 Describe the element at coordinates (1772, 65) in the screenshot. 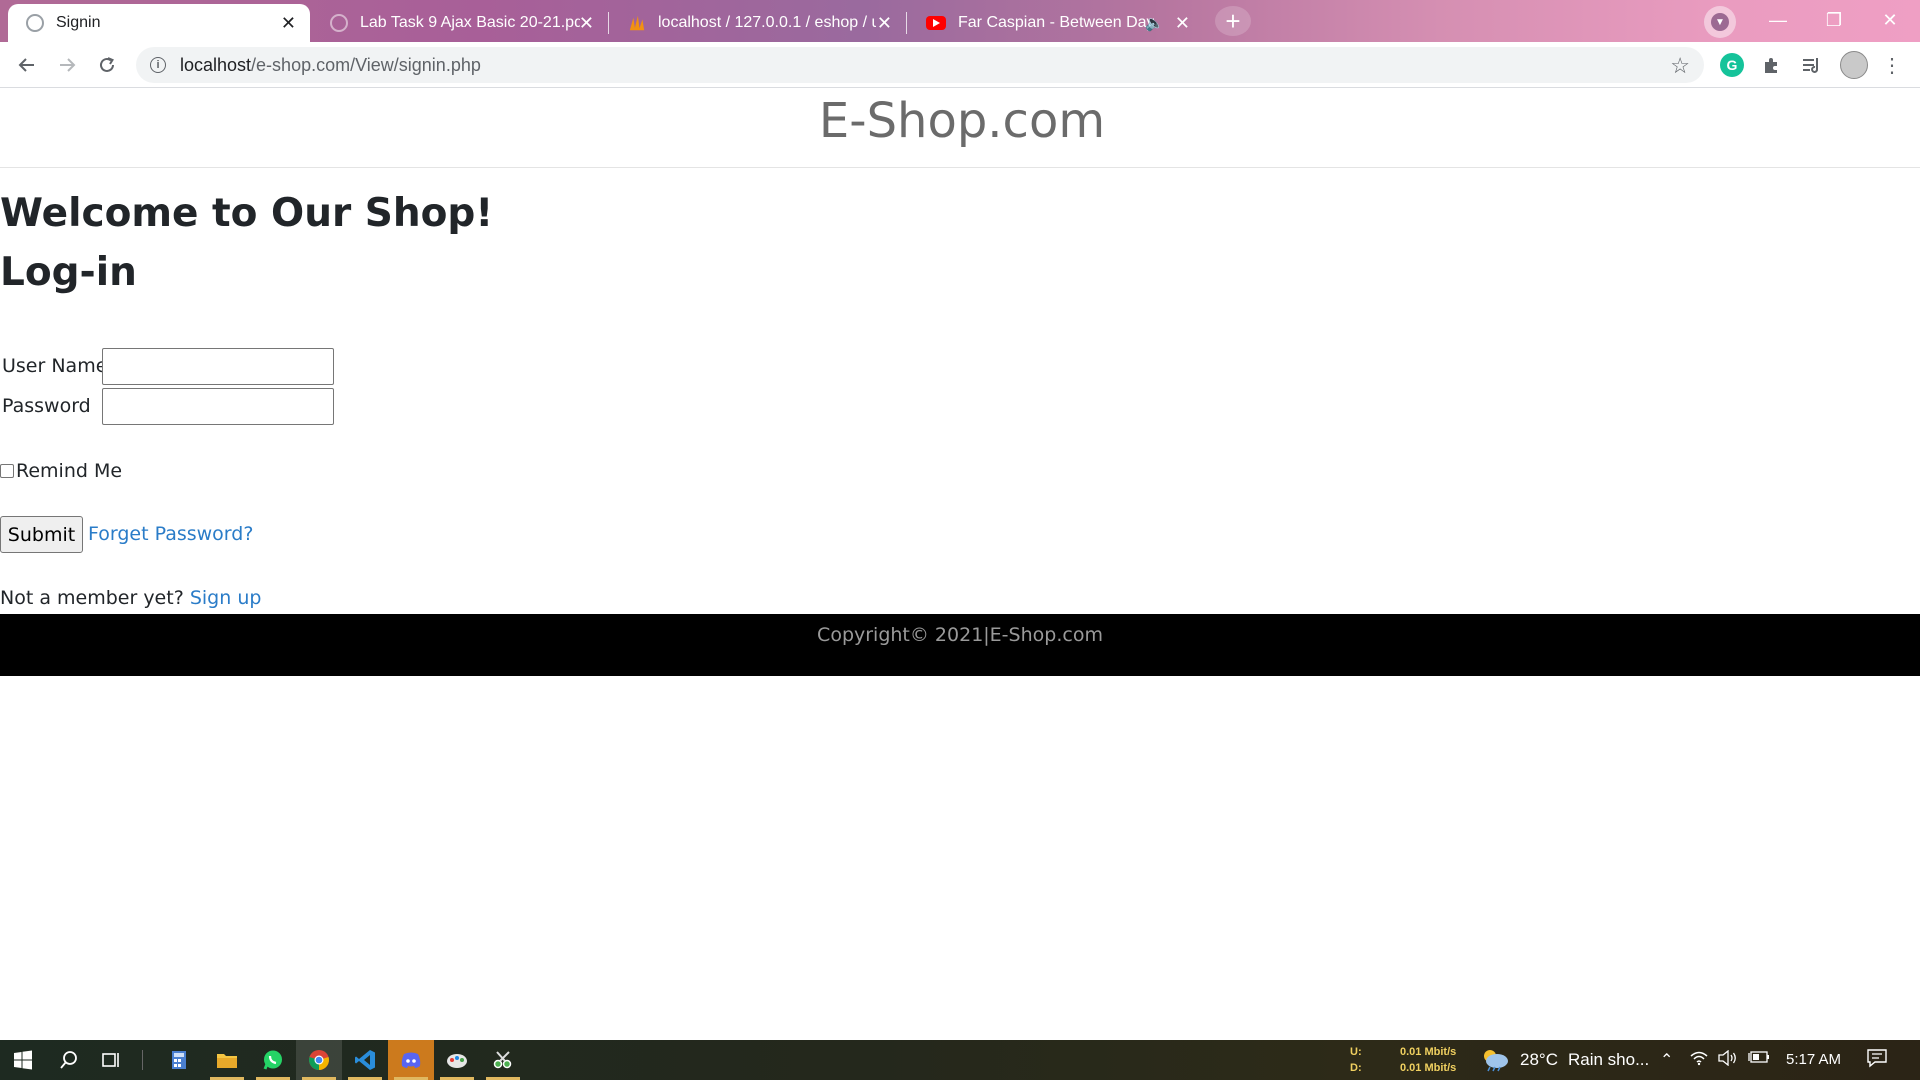

I see `puzzle-extensions-icon` at that location.